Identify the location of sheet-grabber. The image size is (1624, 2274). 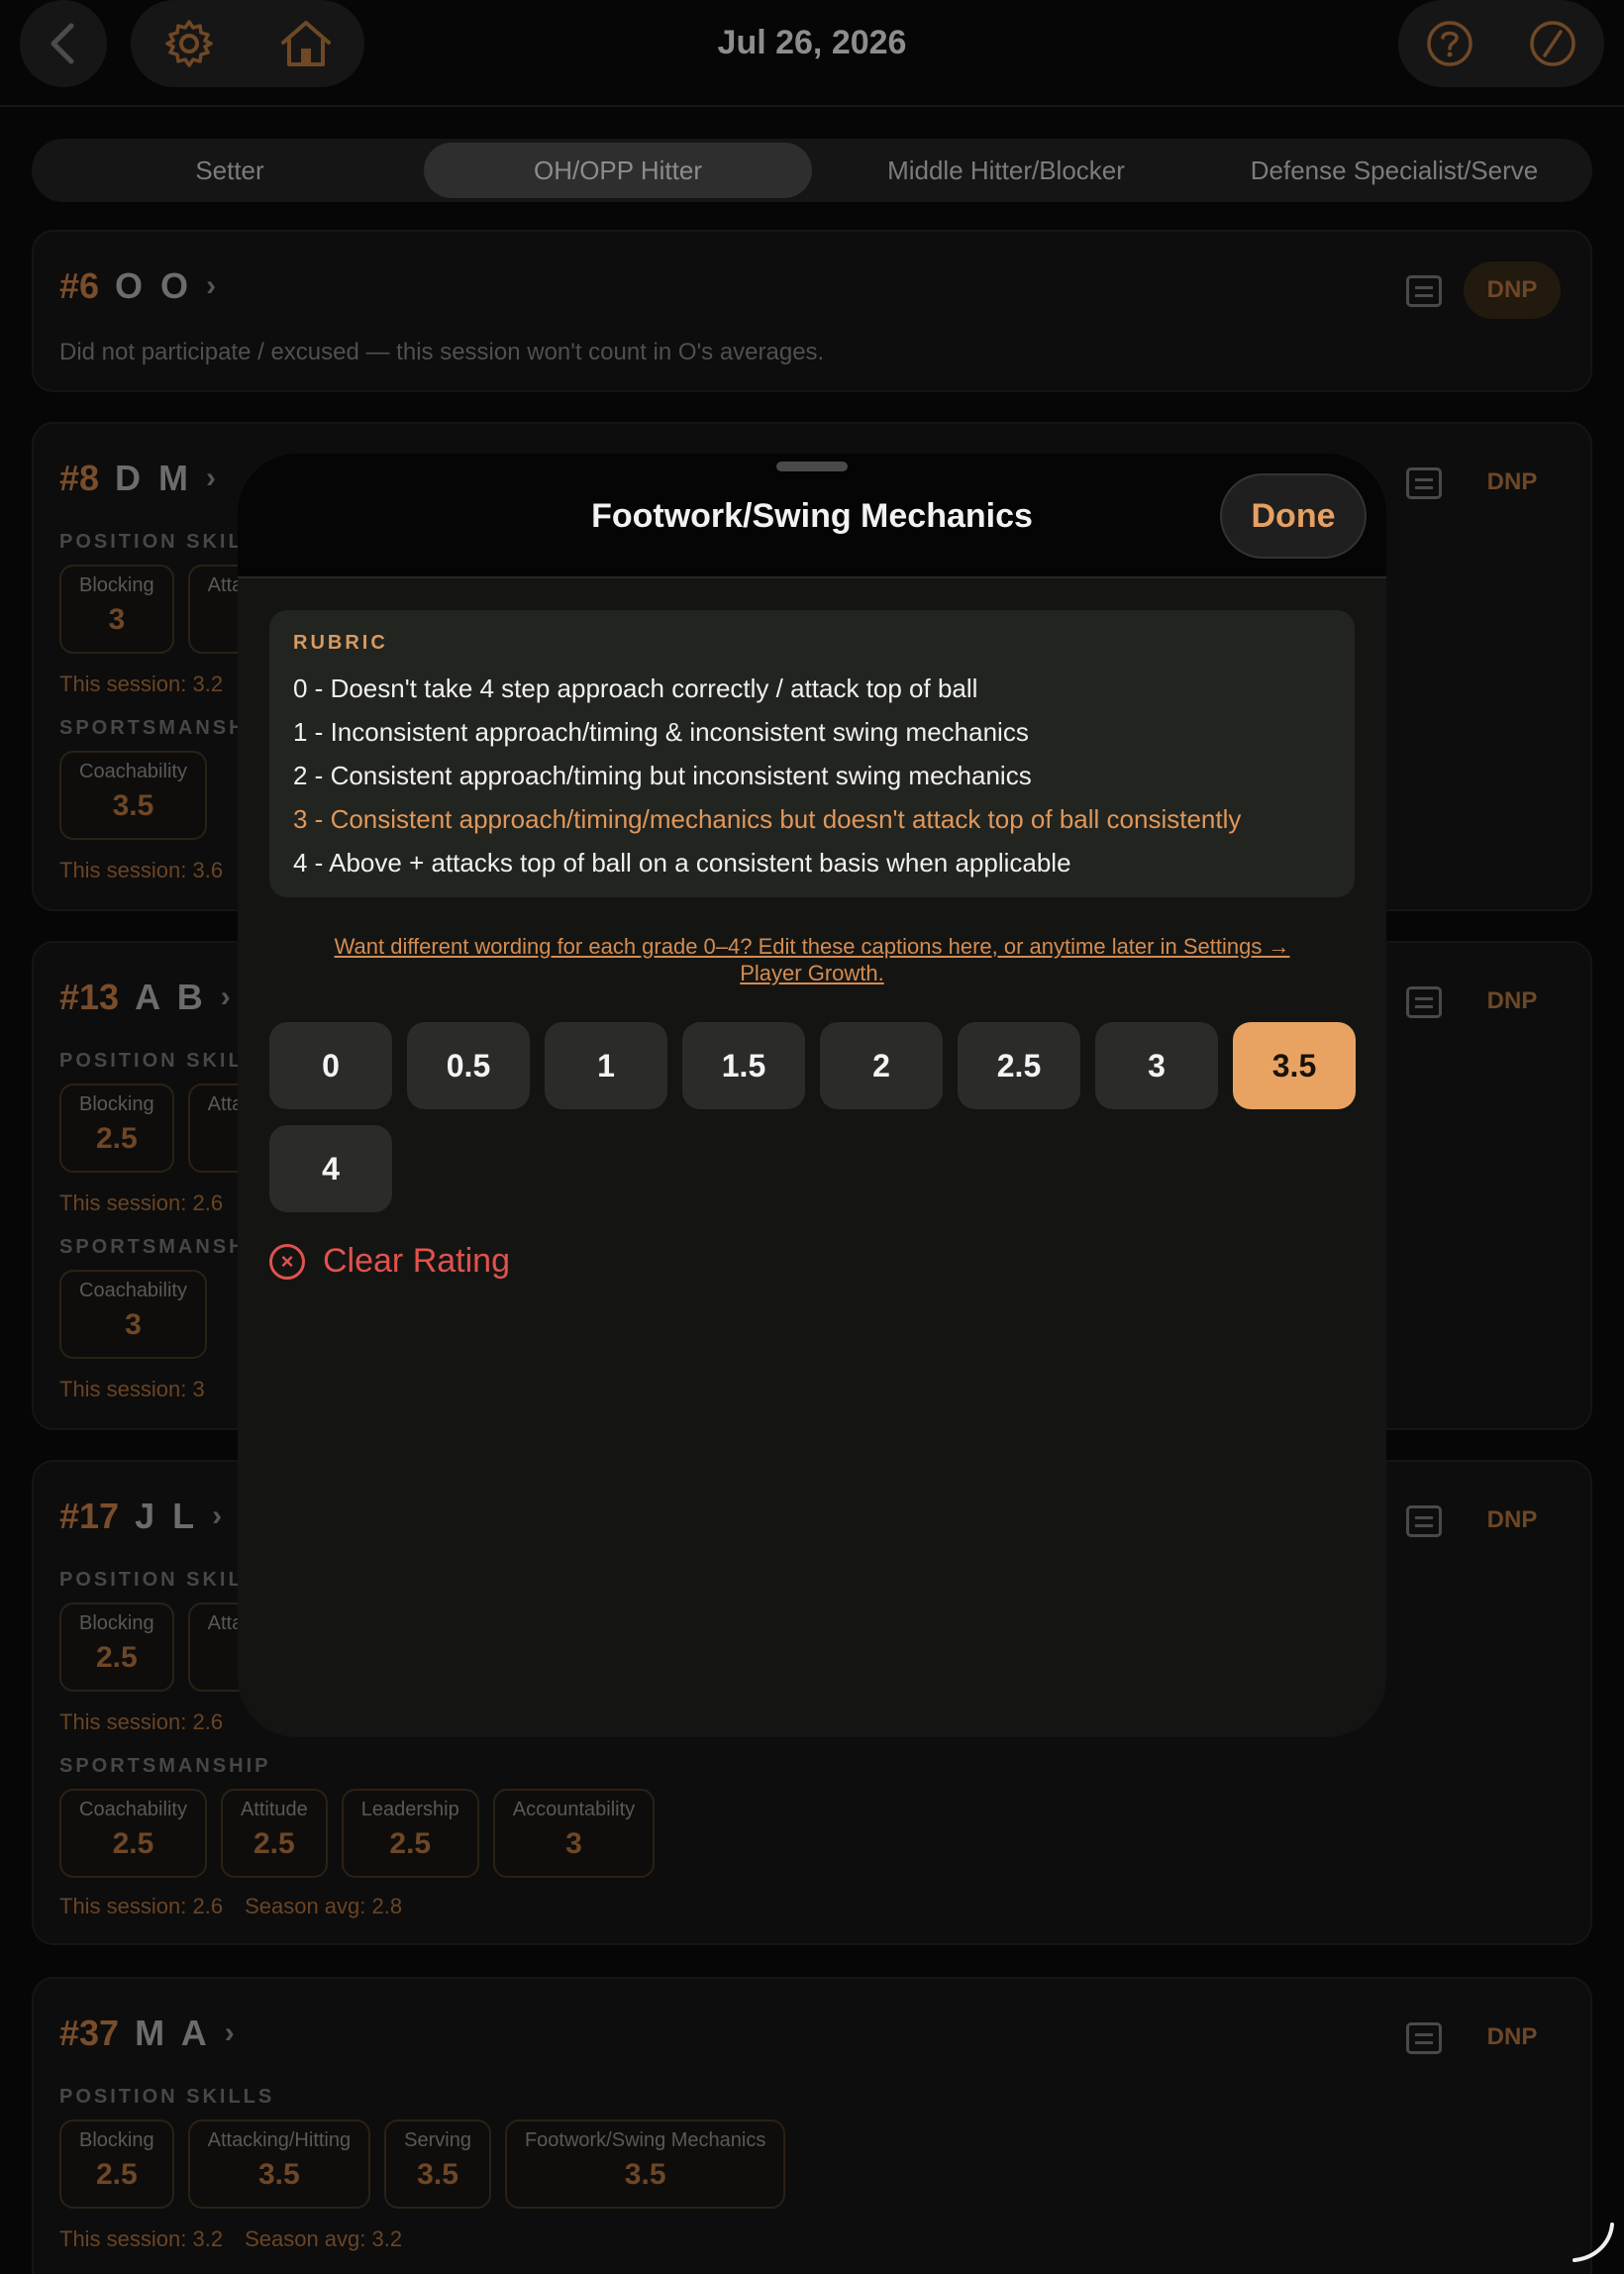
(812, 467).